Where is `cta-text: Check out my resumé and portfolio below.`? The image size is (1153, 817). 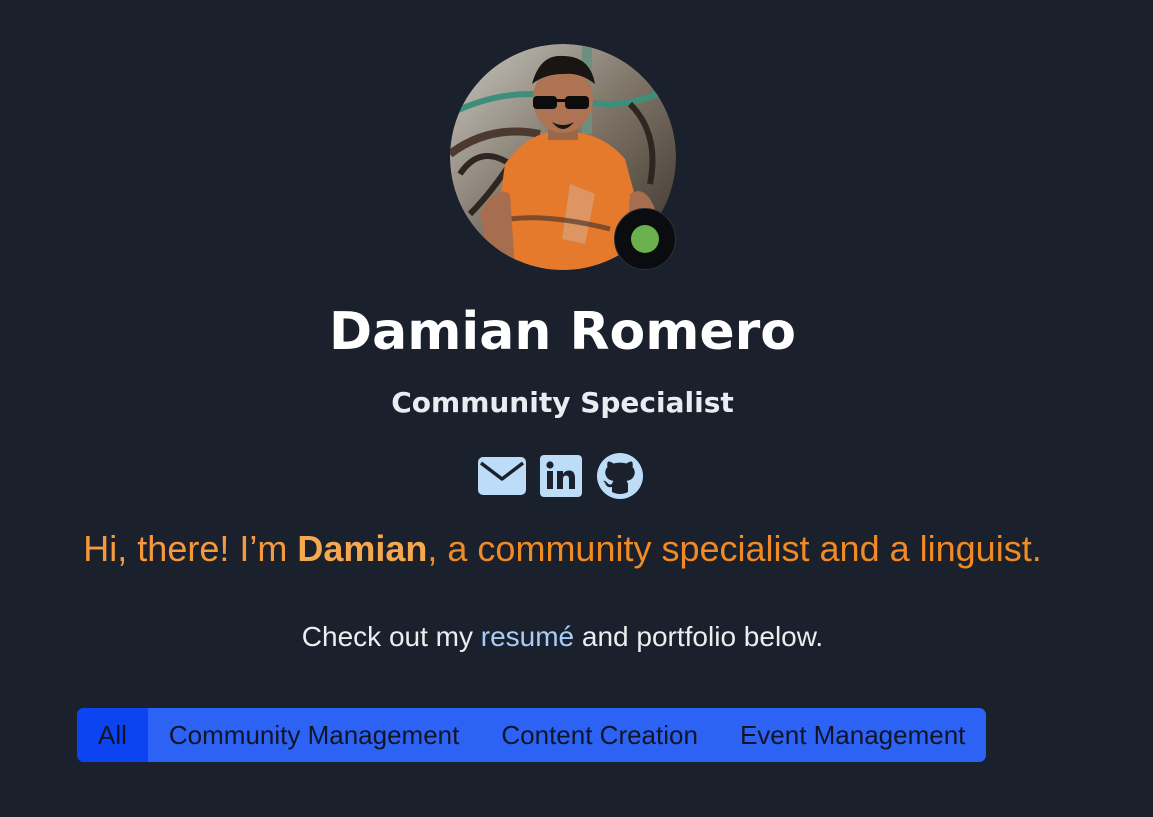
cta-text: Check out my resumé and portfolio below. is located at coordinates (562, 637).